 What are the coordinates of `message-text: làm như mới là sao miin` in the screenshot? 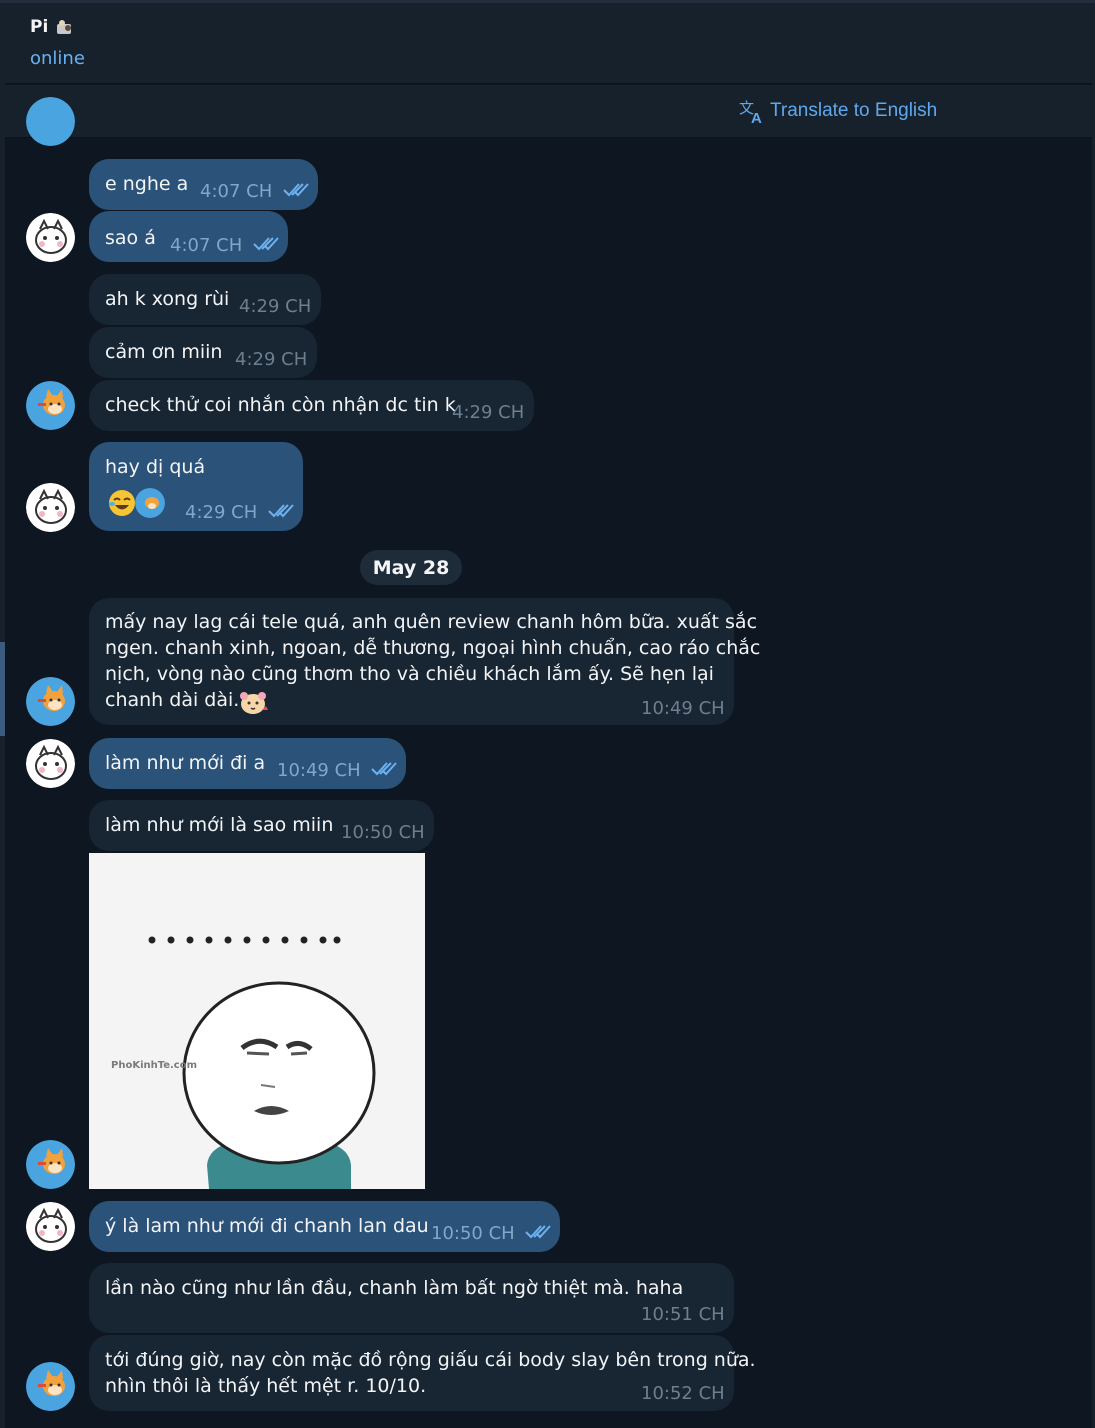 It's located at (219, 825).